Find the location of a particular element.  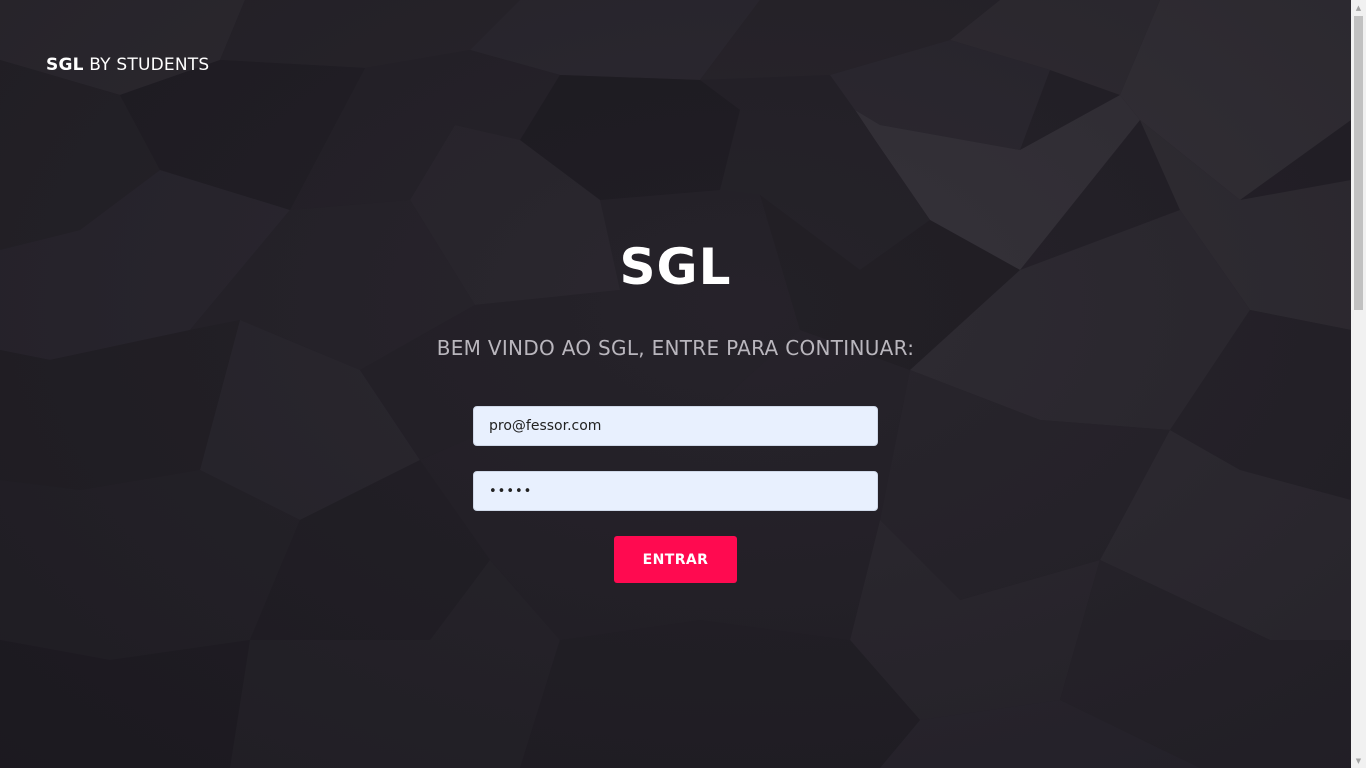

brand-logo: SGL BY STUDENTS is located at coordinates (127, 65).